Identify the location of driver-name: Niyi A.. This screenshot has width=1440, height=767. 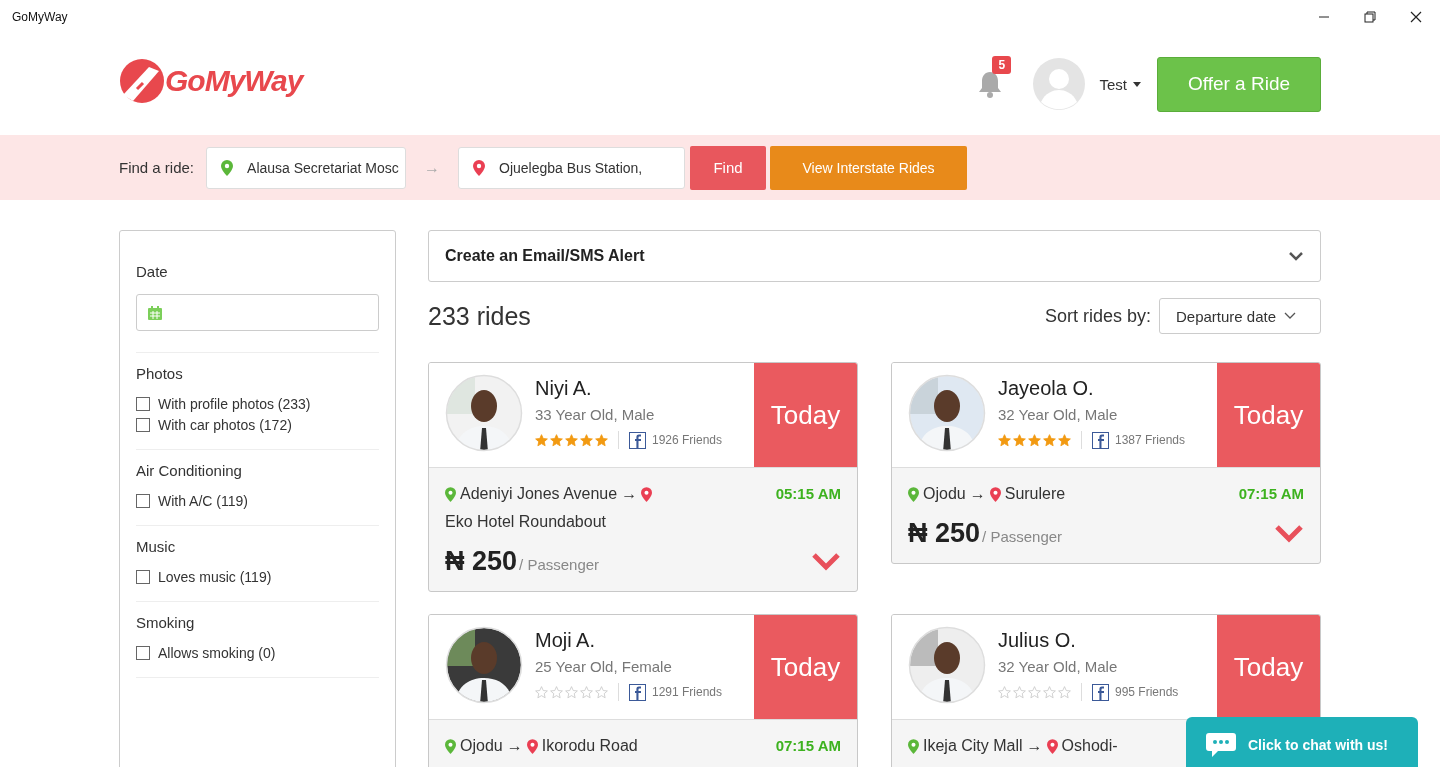
(644, 388).